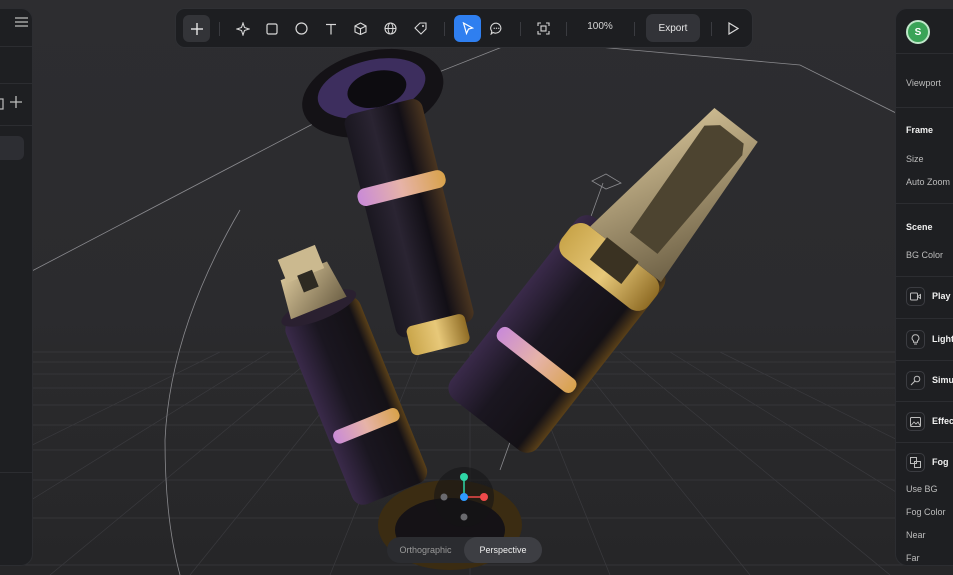 The width and height of the screenshot is (953, 575). What do you see at coordinates (16, 472) in the screenshot?
I see `left-bottom-divider` at bounding box center [16, 472].